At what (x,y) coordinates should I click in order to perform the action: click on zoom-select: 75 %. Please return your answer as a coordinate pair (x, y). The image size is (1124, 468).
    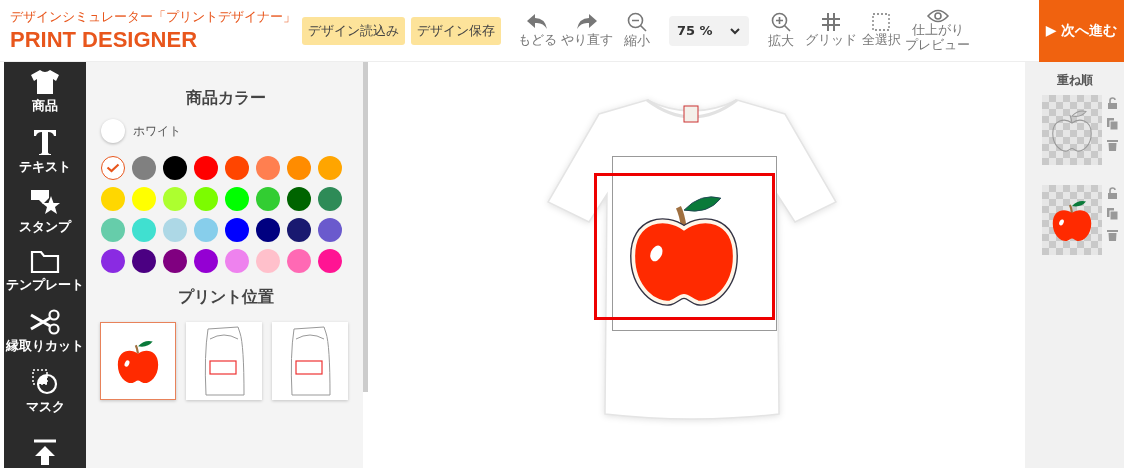
    Looking at the image, I should click on (709, 30).